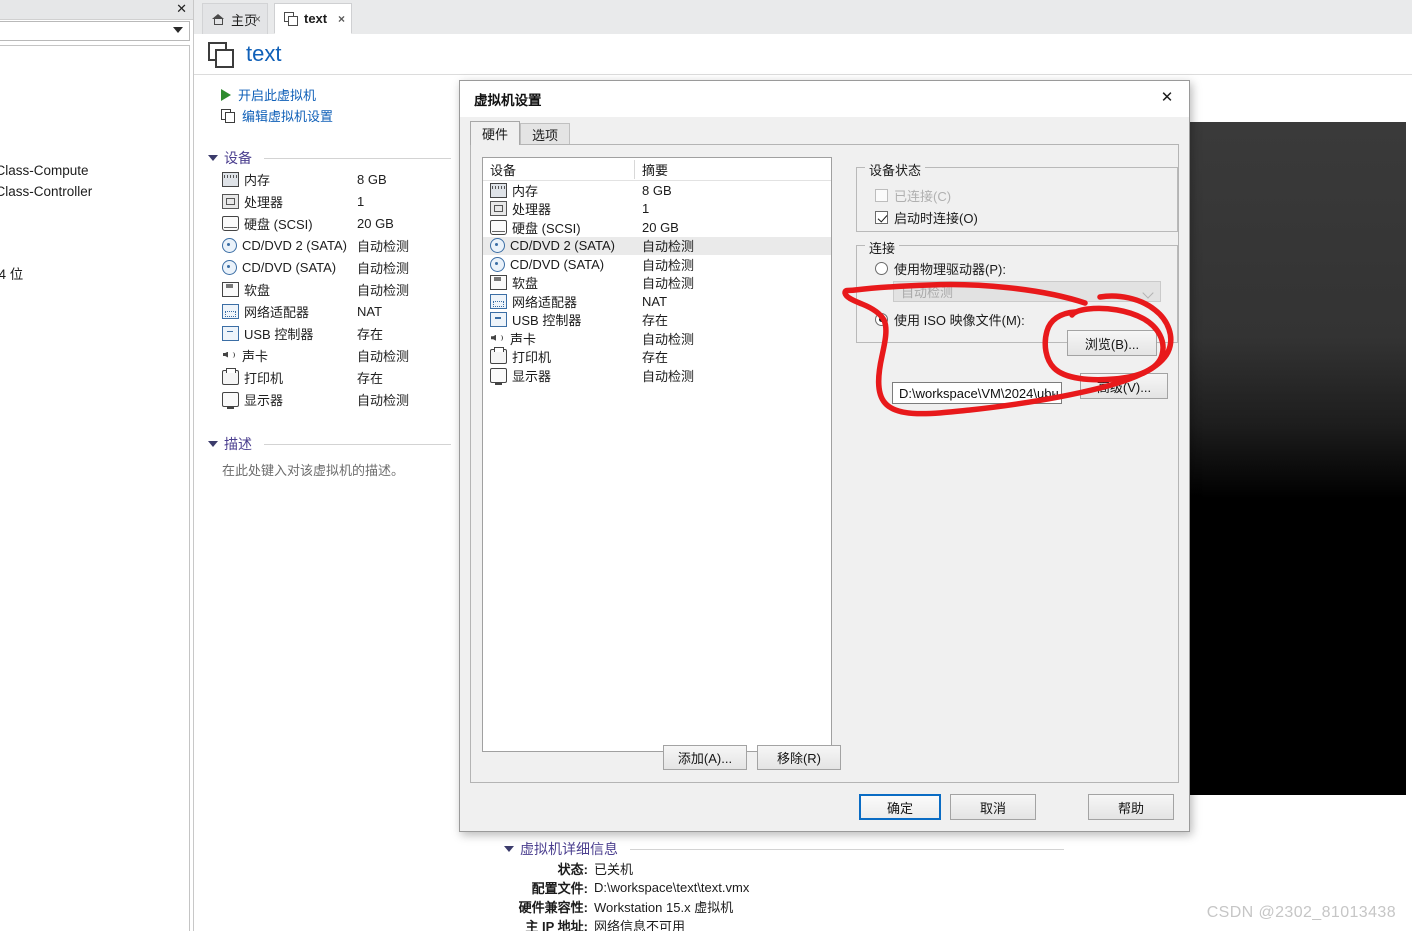  What do you see at coordinates (497, 338) in the screenshot?
I see `sound-icon` at bounding box center [497, 338].